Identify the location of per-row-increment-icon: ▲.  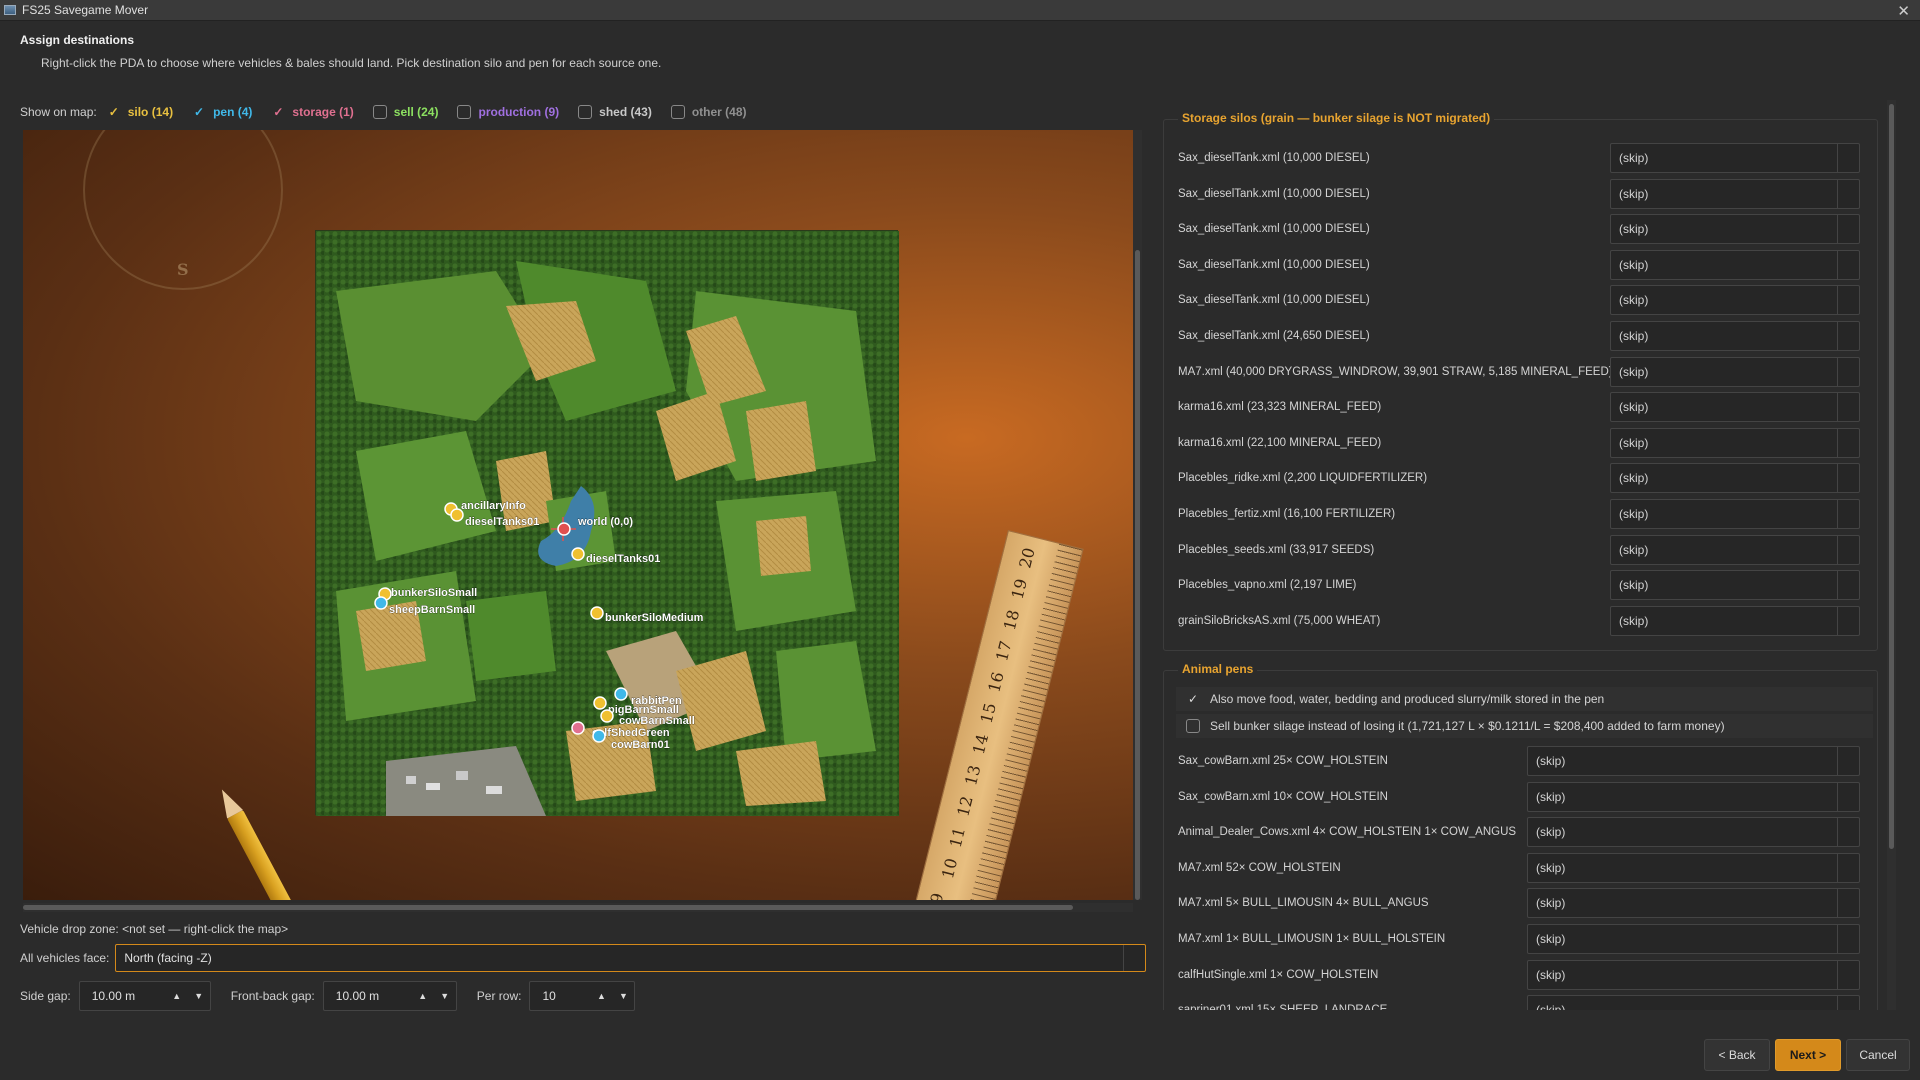
(601, 996).